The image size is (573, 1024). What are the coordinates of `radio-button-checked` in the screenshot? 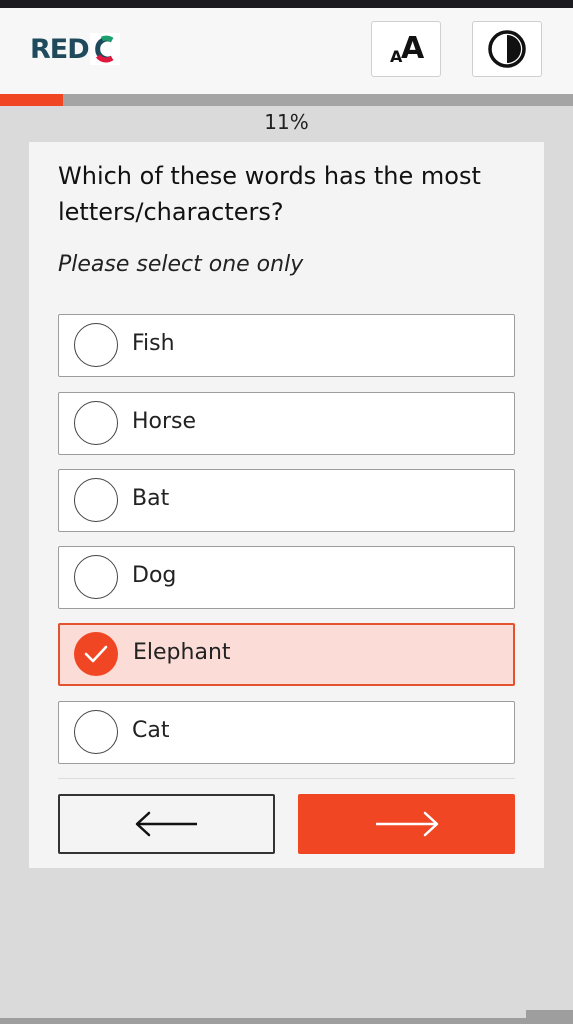 It's located at (96, 654).